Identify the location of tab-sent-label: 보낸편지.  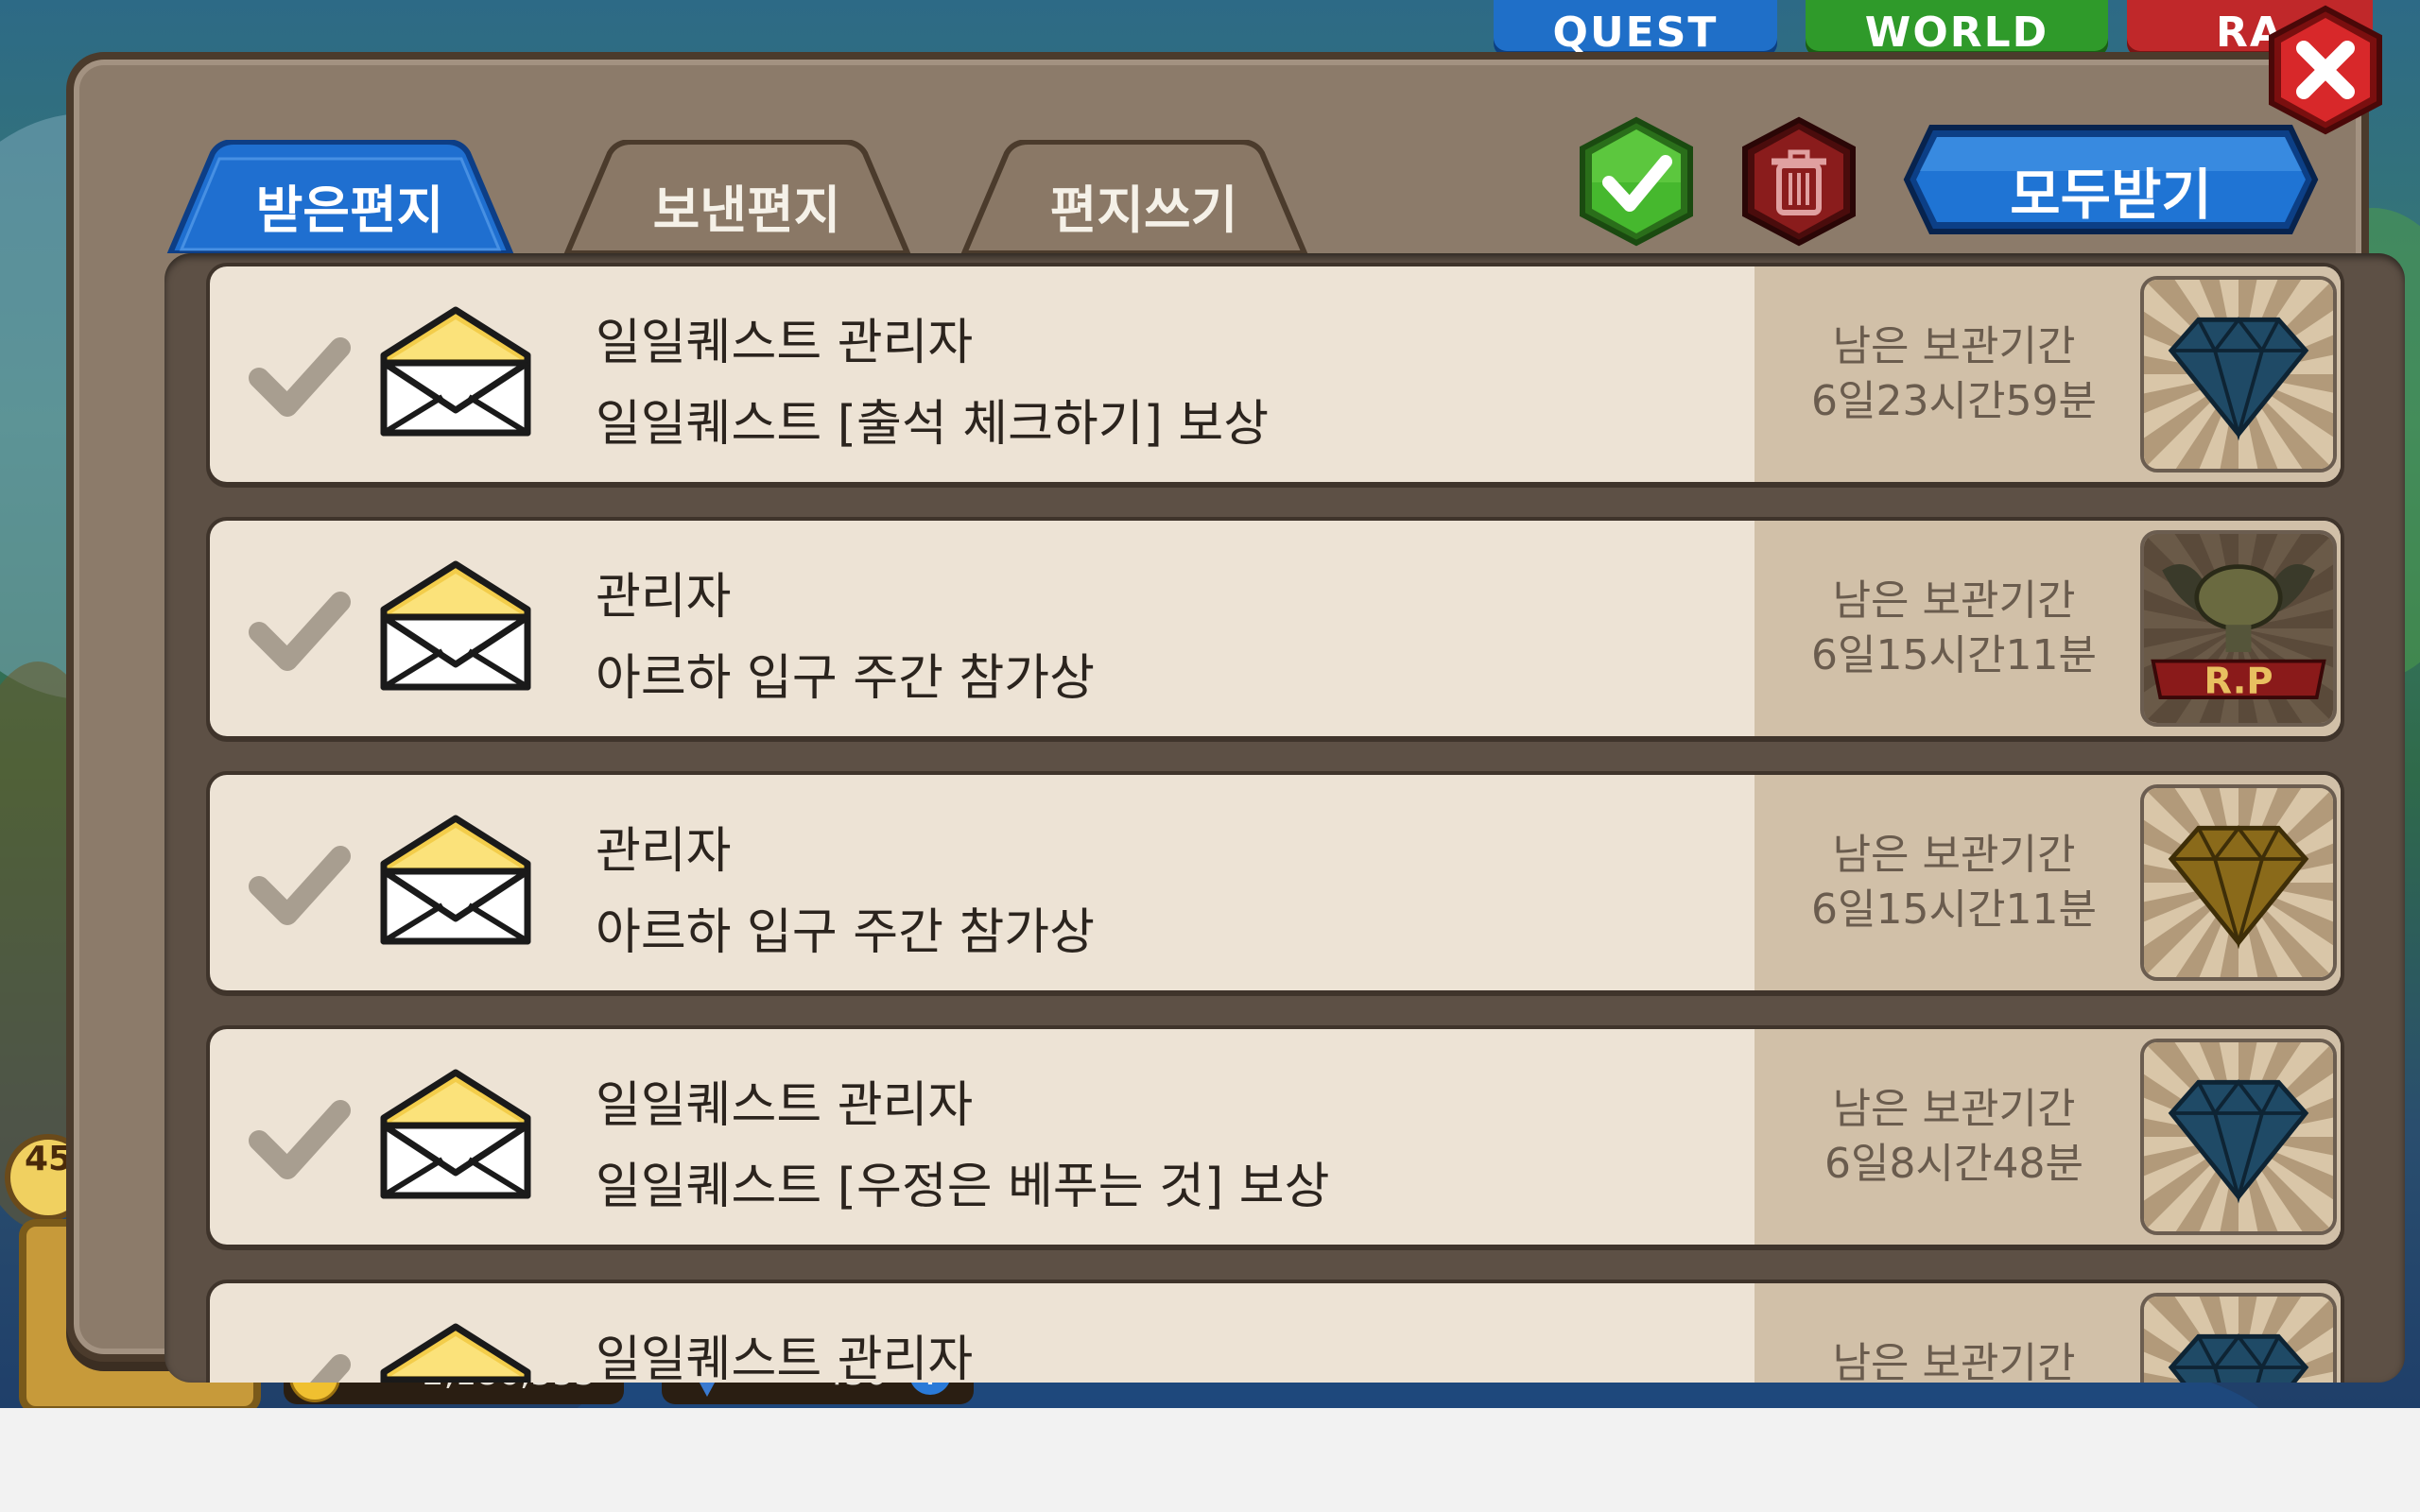
(746, 210).